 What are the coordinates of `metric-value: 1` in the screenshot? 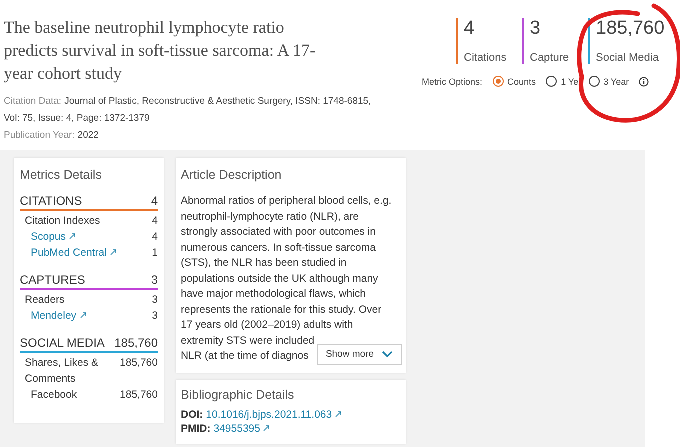 It's located at (155, 253).